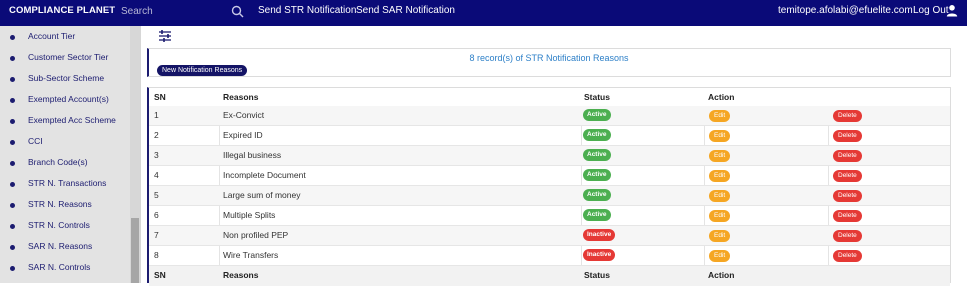 The image size is (967, 286). What do you see at coordinates (65, 101) in the screenshot?
I see `sidebar-item-exempted-accounts: Exempted Account(s)` at bounding box center [65, 101].